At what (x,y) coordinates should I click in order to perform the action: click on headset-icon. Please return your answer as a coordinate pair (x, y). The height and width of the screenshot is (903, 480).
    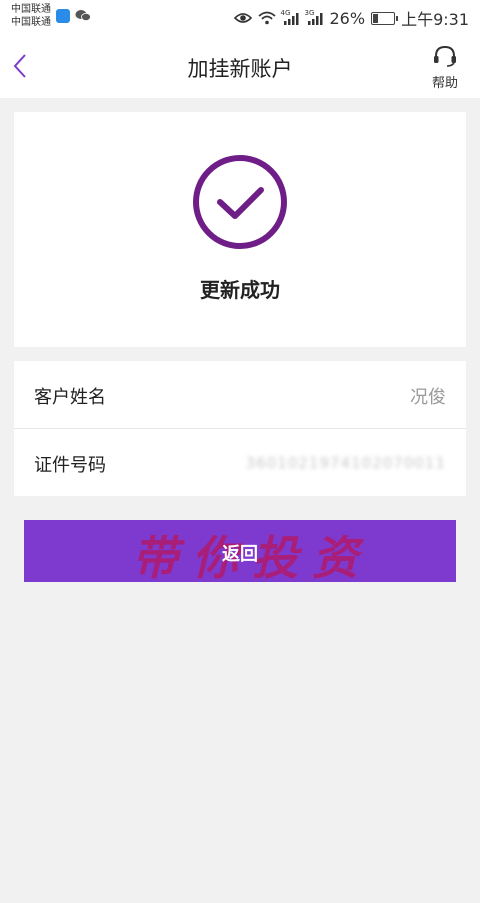
    Looking at the image, I should click on (445, 56).